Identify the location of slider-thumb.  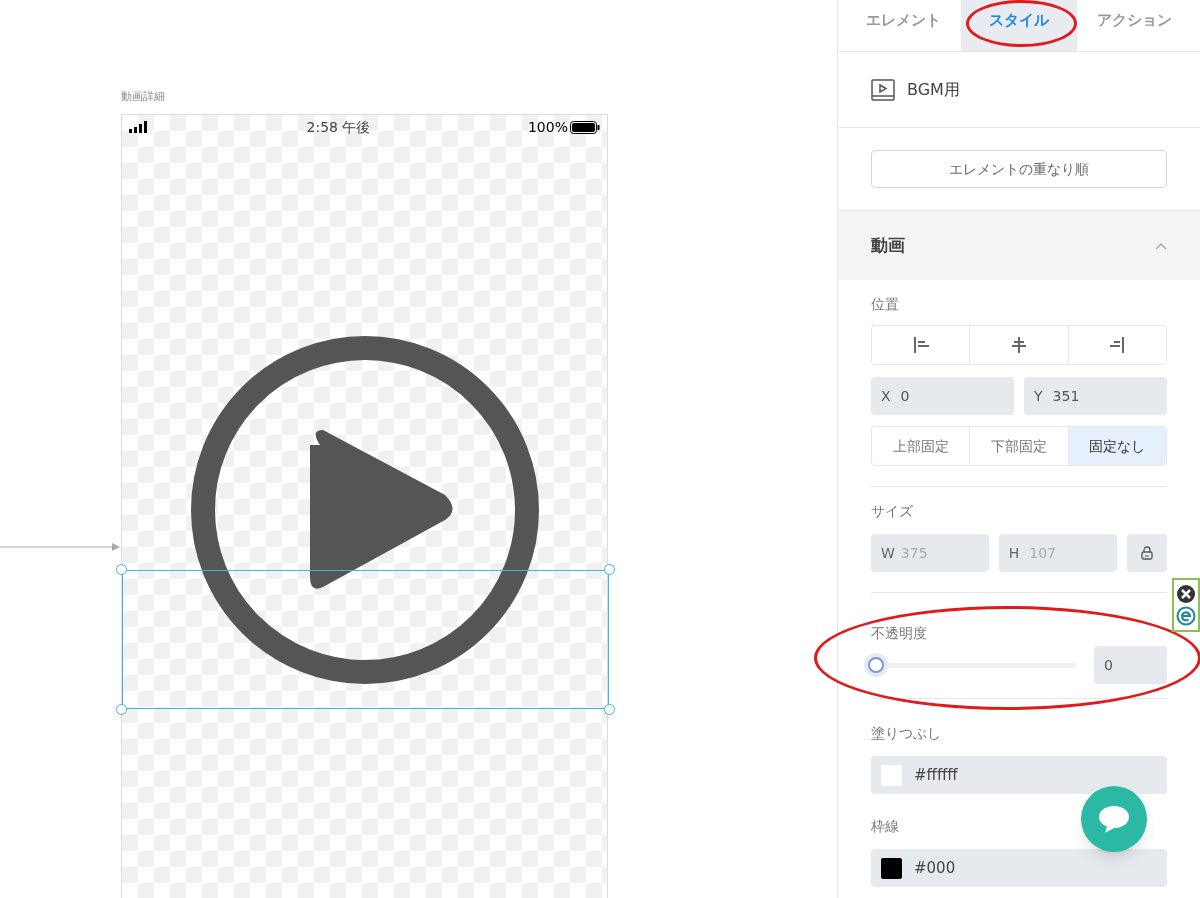
(876, 665).